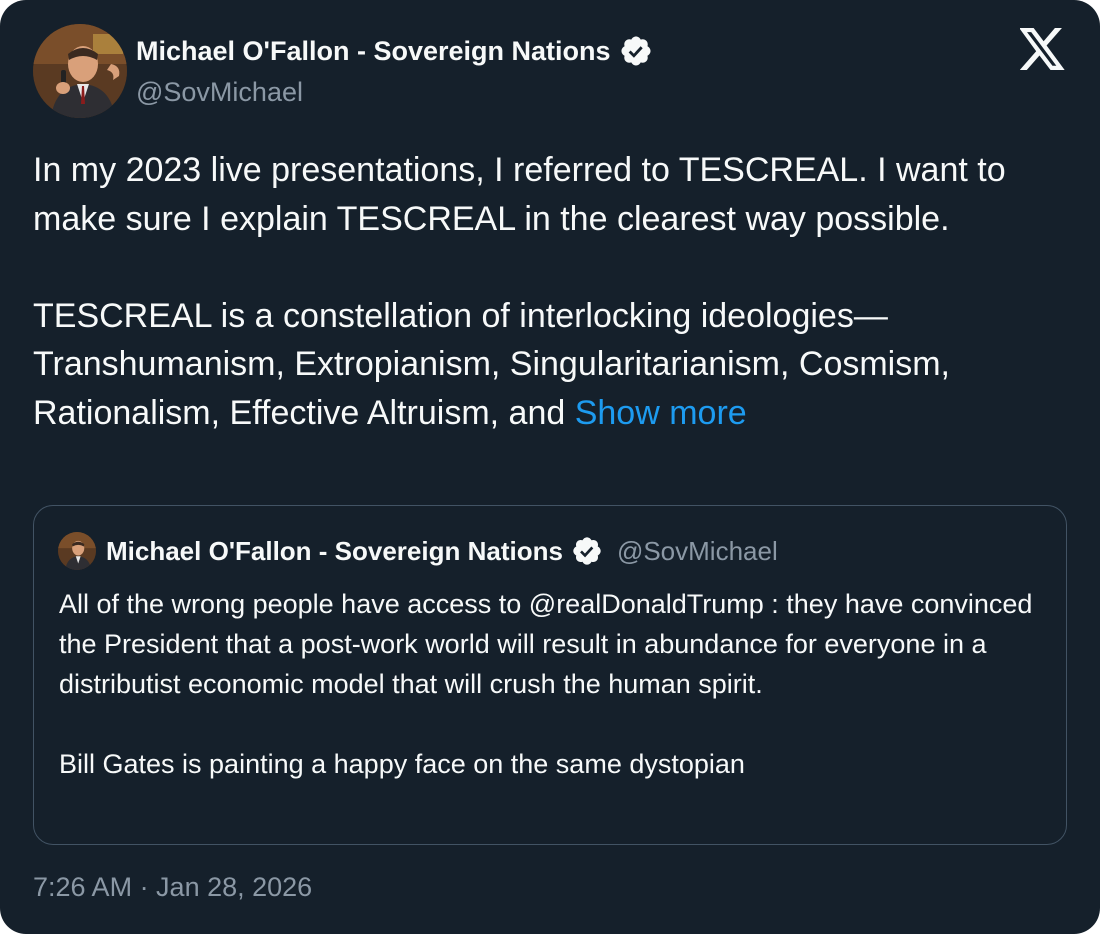  I want to click on author-handle: @SovMichael, so click(219, 92).